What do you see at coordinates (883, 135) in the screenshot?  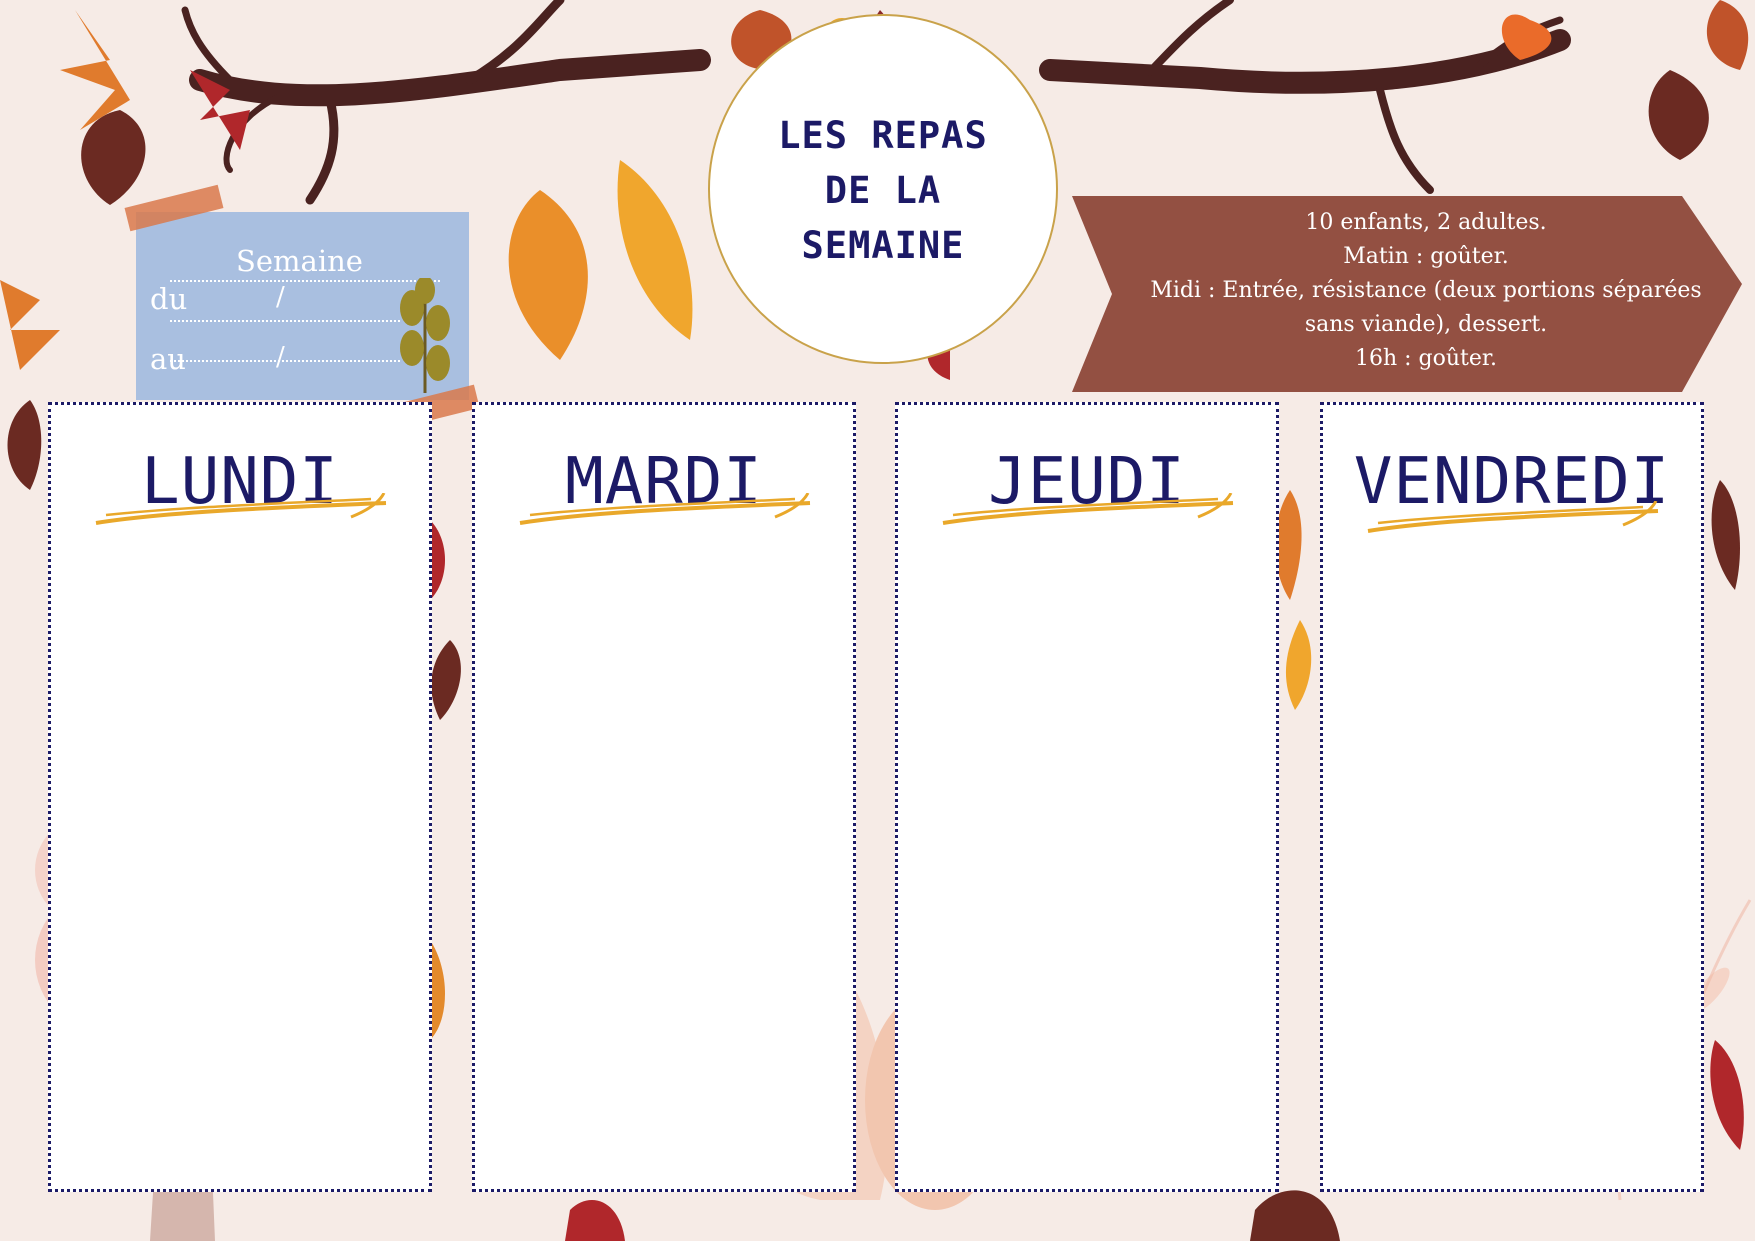 I see `title-line-1: LES REPAS` at bounding box center [883, 135].